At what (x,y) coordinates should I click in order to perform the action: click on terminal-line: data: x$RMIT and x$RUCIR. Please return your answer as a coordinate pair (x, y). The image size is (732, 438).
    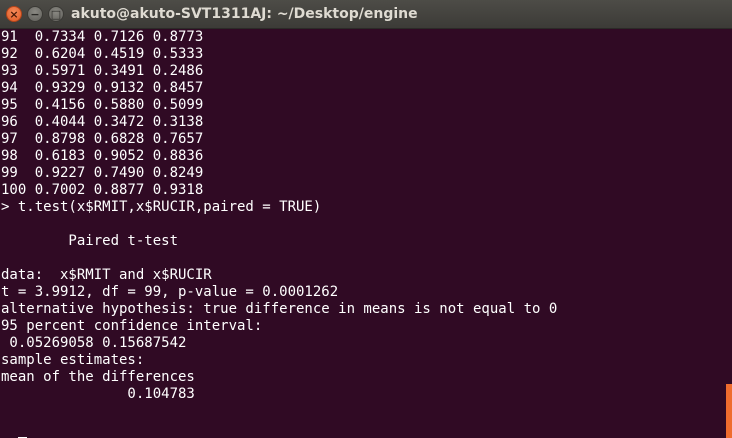
    Looking at the image, I should click on (106, 275).